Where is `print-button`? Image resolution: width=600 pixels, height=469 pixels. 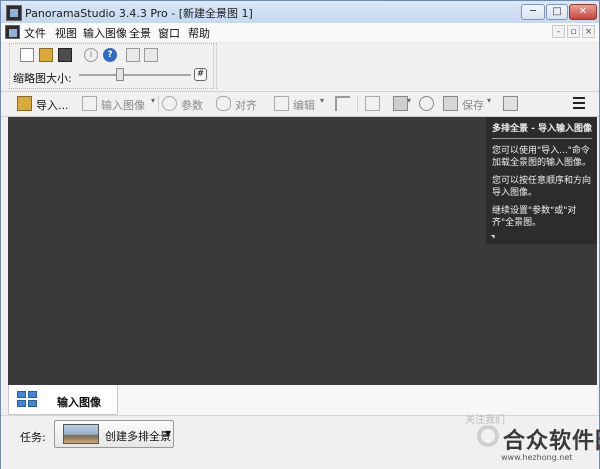
print-button is located at coordinates (512, 104).